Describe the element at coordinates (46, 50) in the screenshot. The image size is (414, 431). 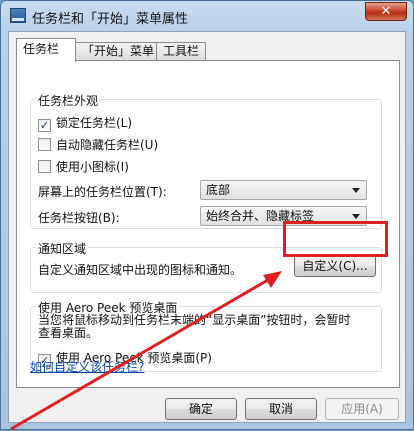
I see `tab-taskbar: 任务栏` at that location.